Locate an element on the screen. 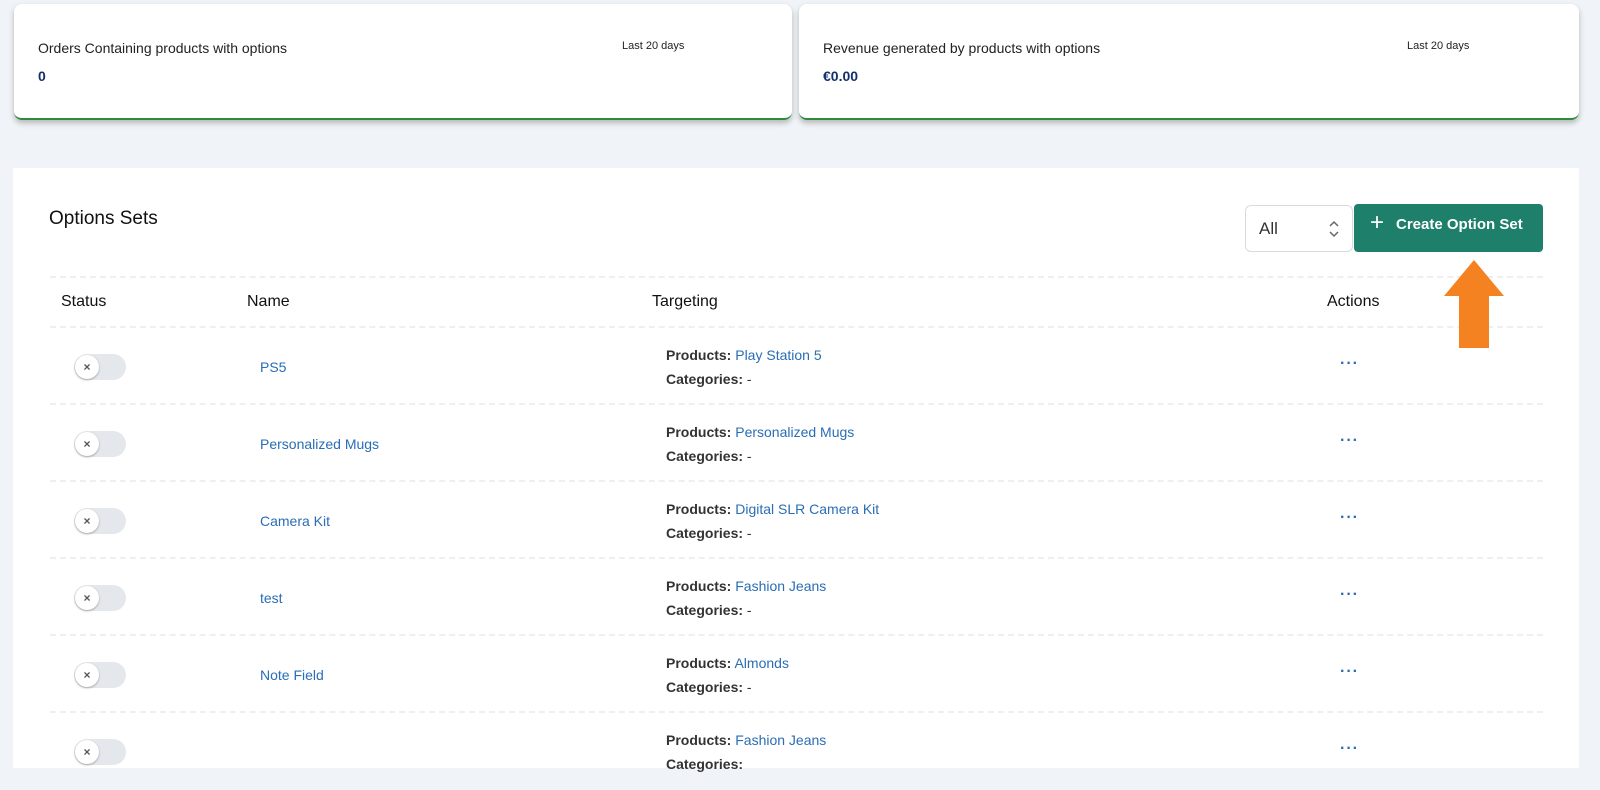  product-link: Play Station 5 is located at coordinates (778, 355).